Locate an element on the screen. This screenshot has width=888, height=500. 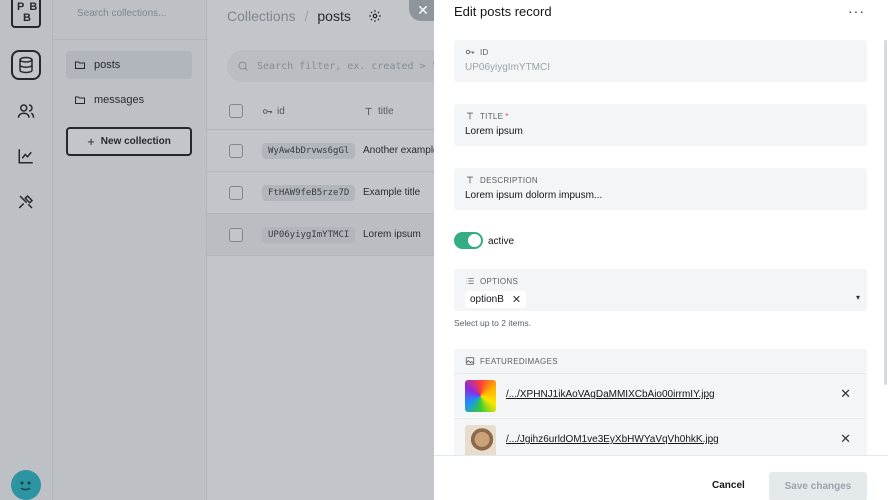
featuredimages-field-label: FEATUREDIMAGES is located at coordinates (660, 361).